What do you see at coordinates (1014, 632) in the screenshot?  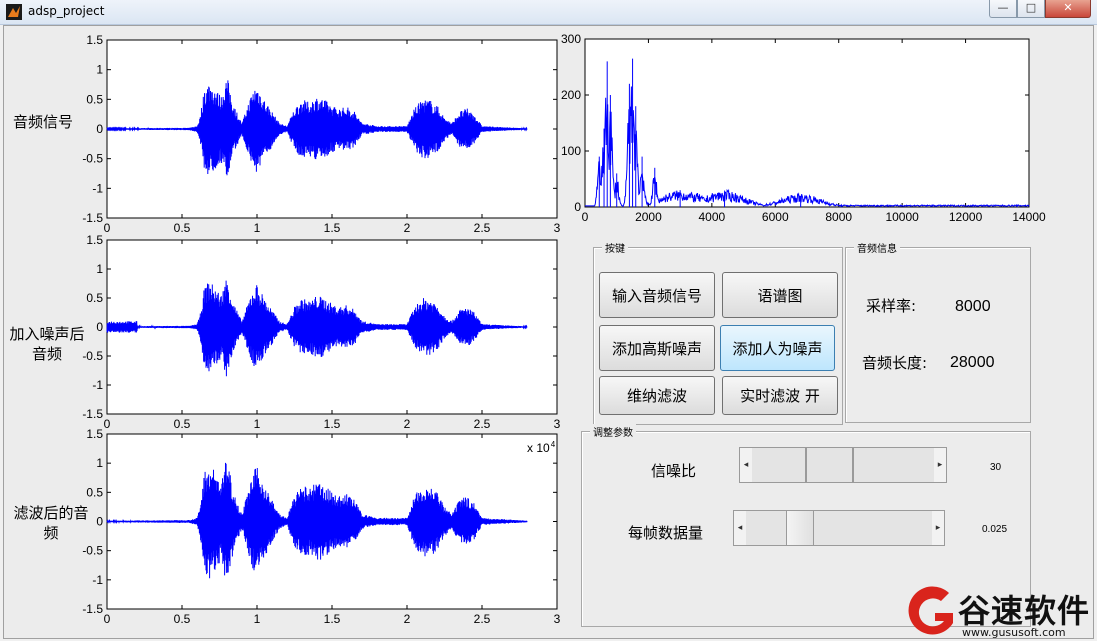 I see `watermark-url: www.gususoft.com` at bounding box center [1014, 632].